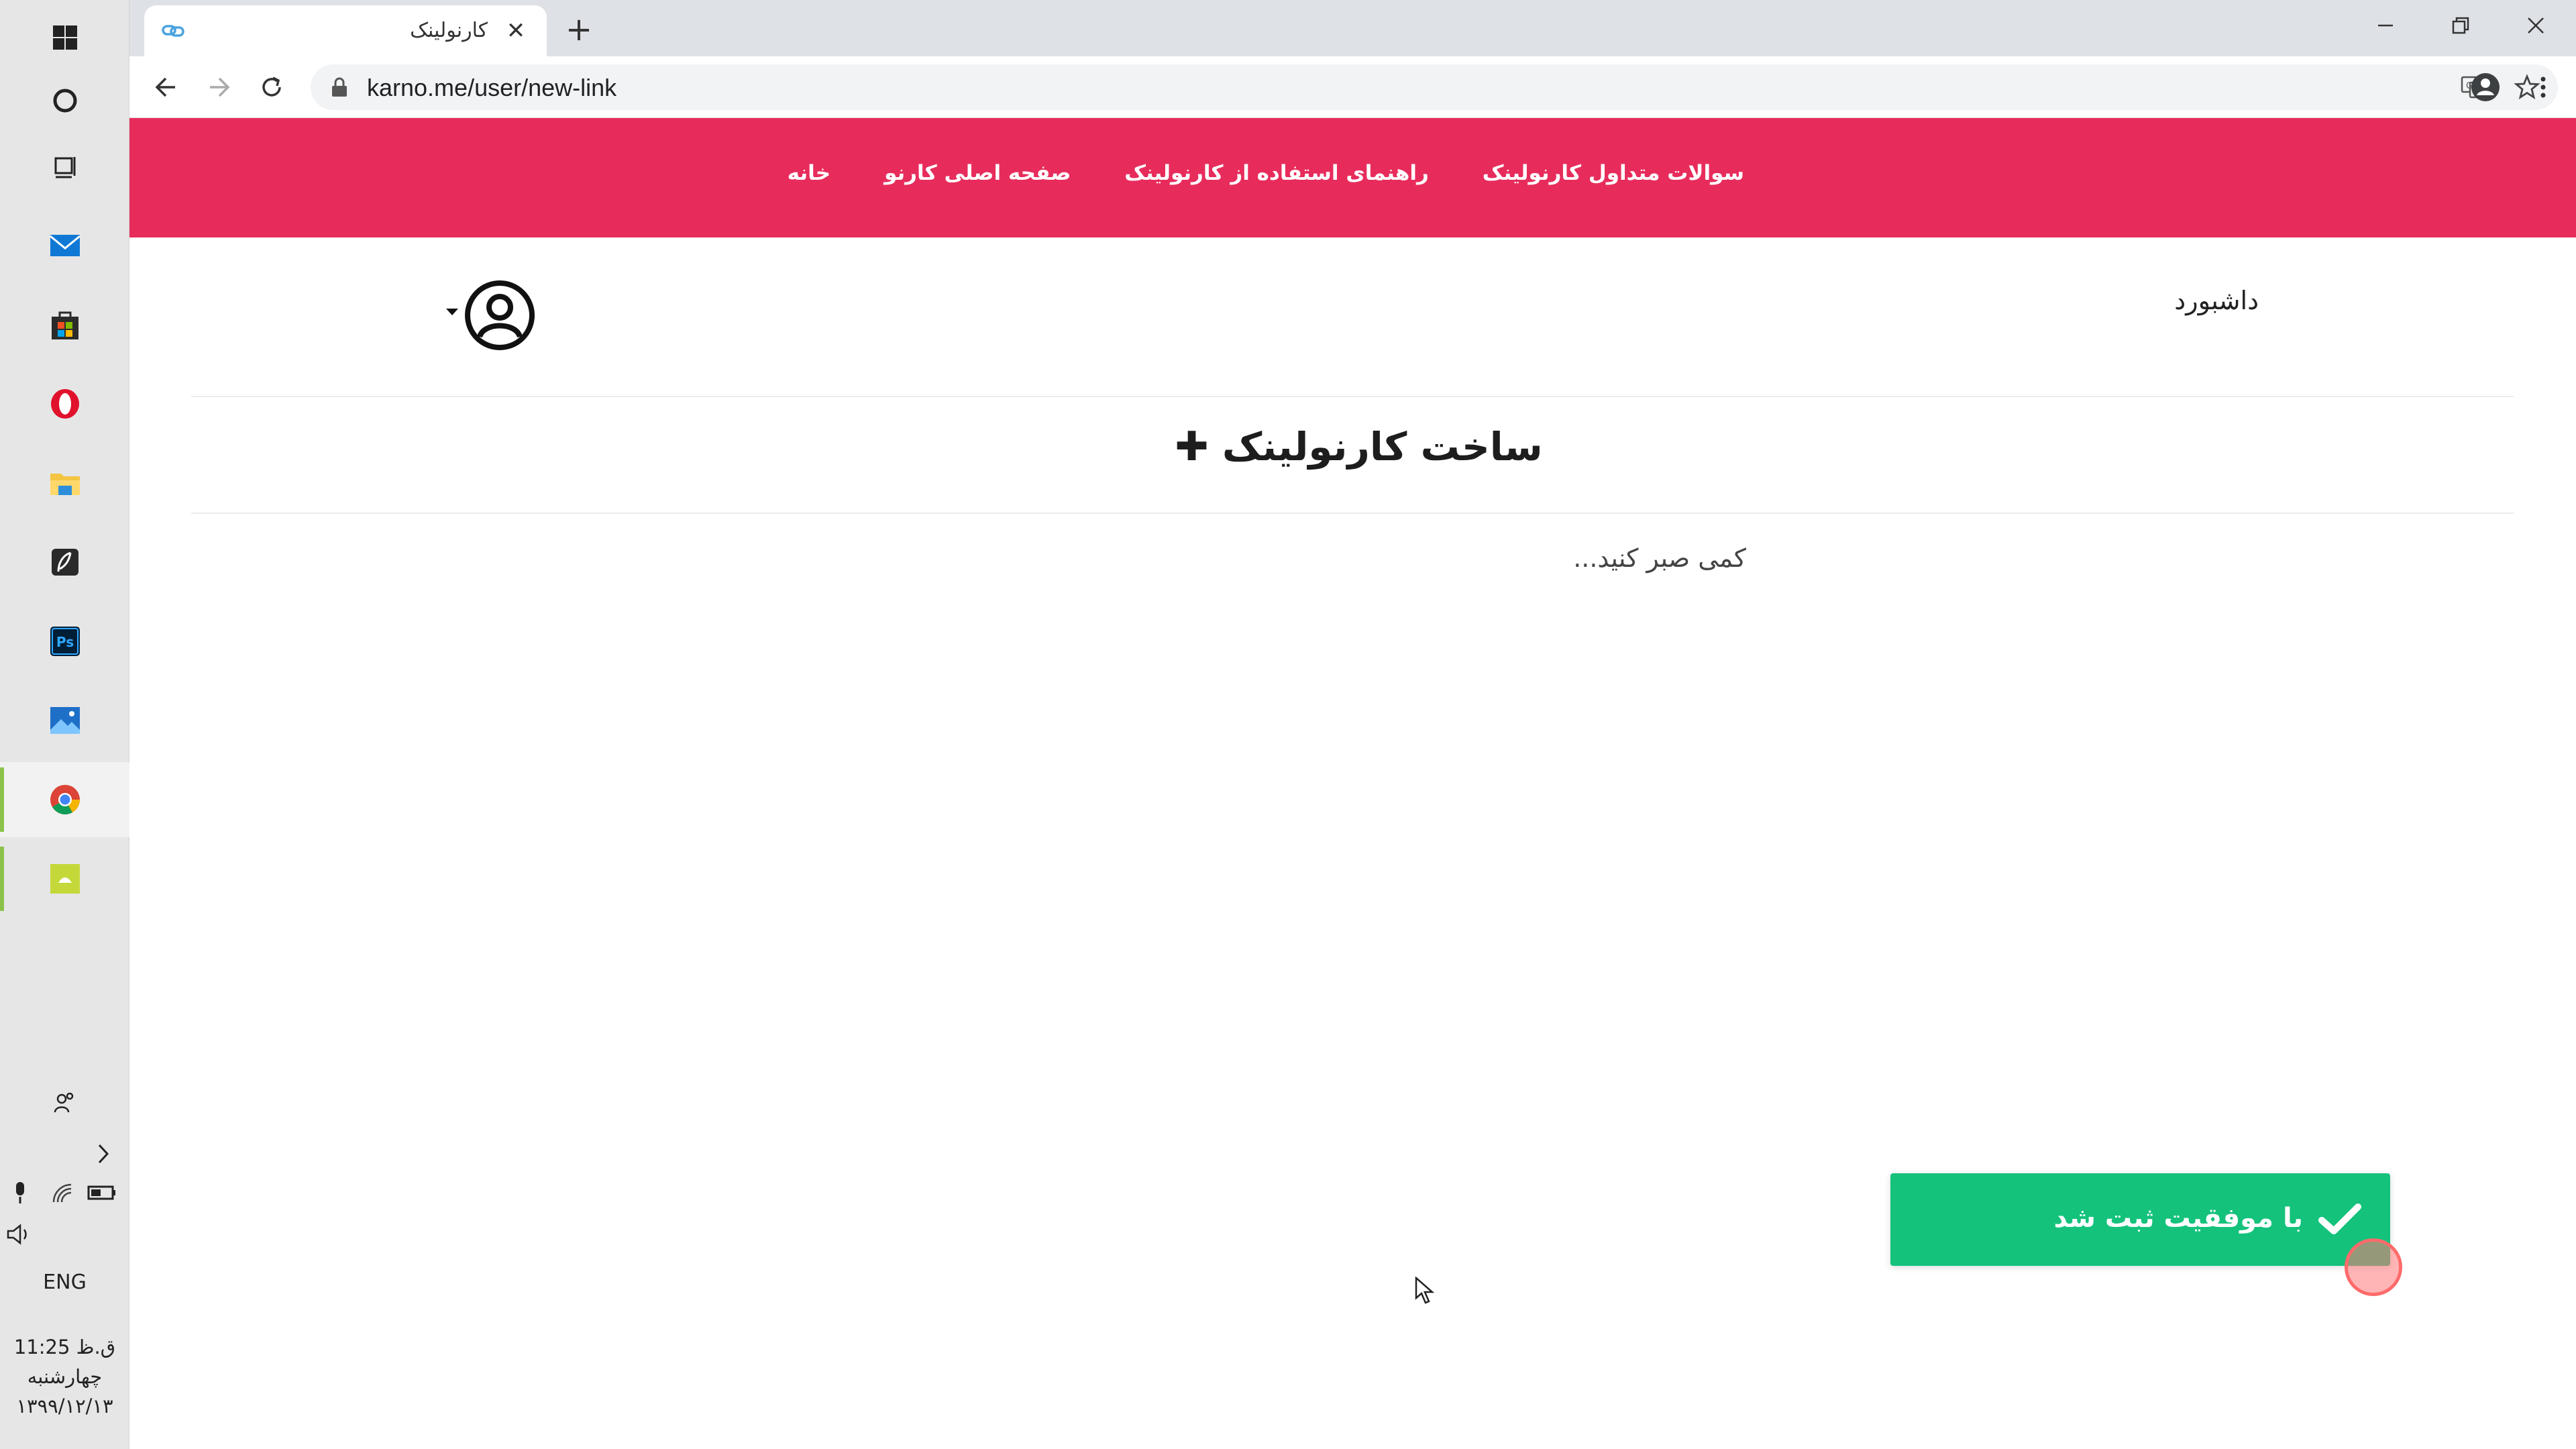  I want to click on caret-down-icon, so click(452, 312).